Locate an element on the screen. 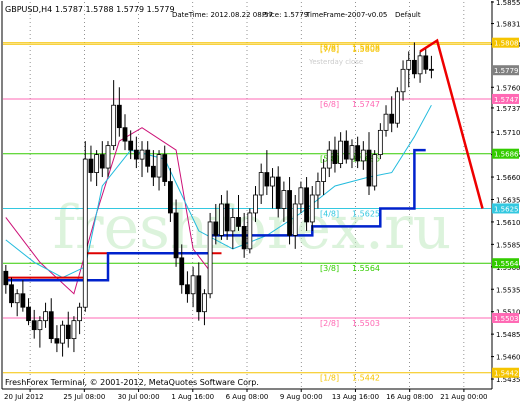  murrey-level-price: 1.5625 is located at coordinates (366, 213).